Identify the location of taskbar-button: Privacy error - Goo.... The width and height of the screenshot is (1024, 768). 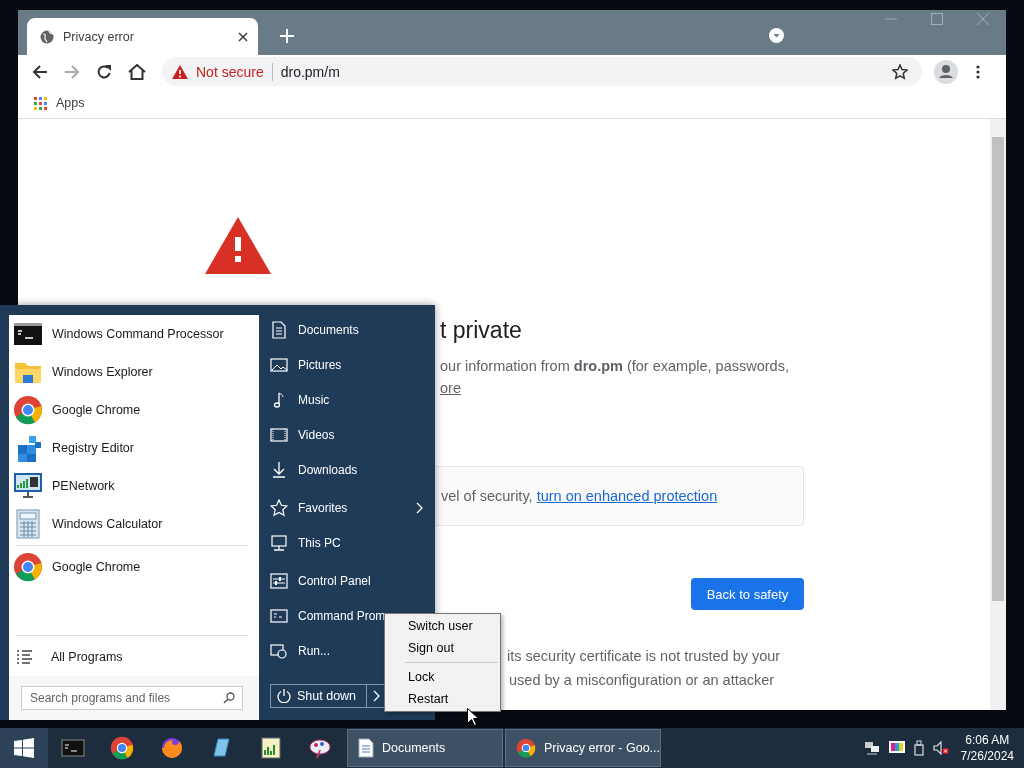
(583, 748).